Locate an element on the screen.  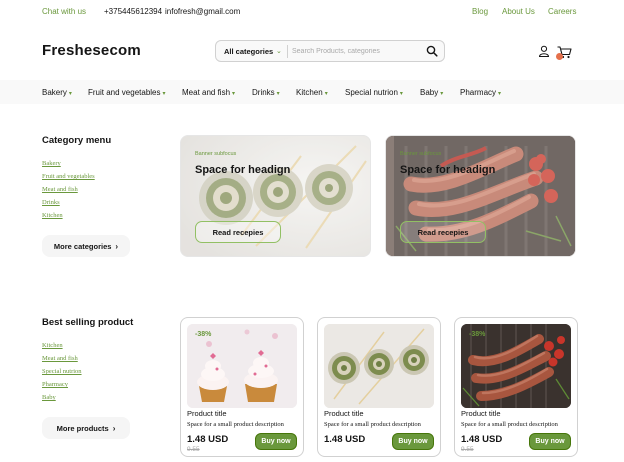
best-selling-title: Best selling product is located at coordinates (88, 322).